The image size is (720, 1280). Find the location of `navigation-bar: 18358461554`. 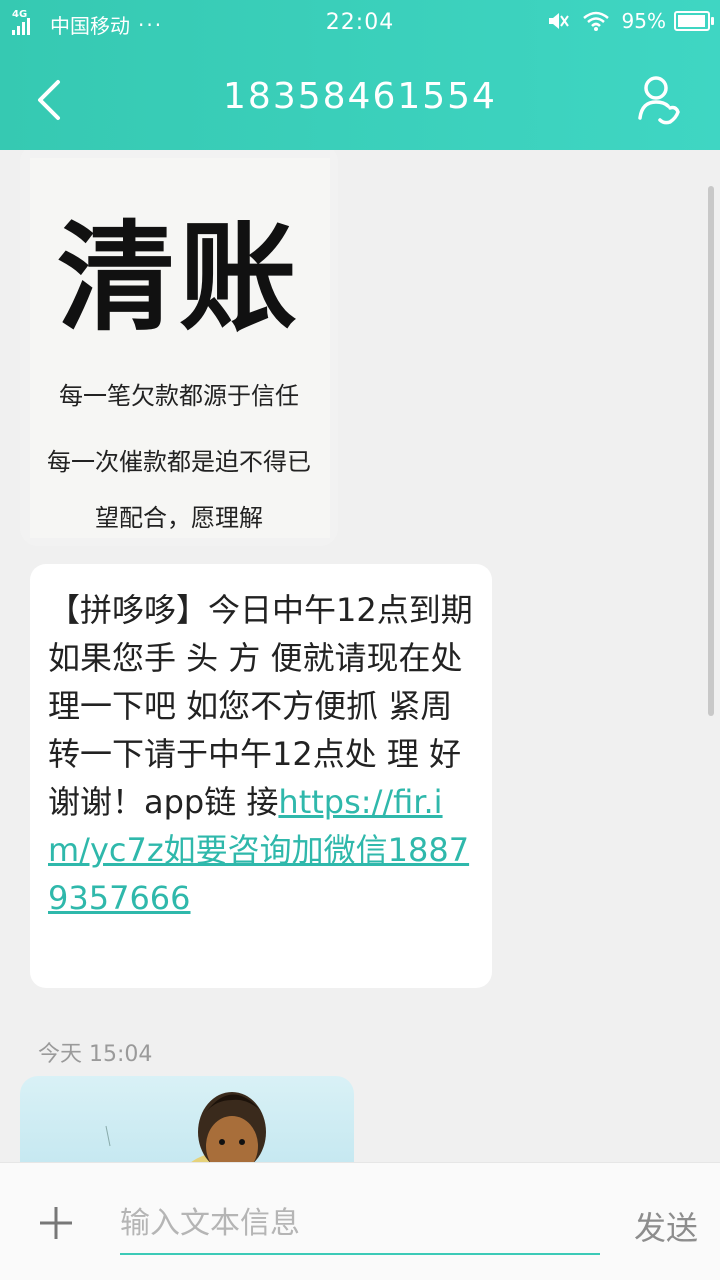

navigation-bar: 18358461554 is located at coordinates (360, 100).